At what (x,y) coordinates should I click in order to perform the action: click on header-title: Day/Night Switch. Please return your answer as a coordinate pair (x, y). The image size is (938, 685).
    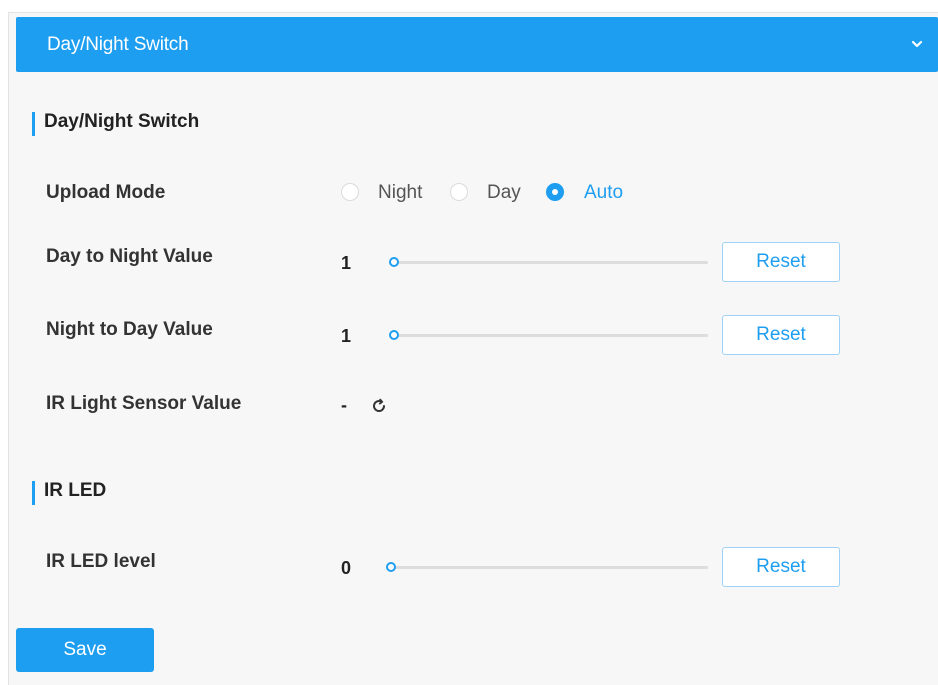
    Looking at the image, I should click on (118, 44).